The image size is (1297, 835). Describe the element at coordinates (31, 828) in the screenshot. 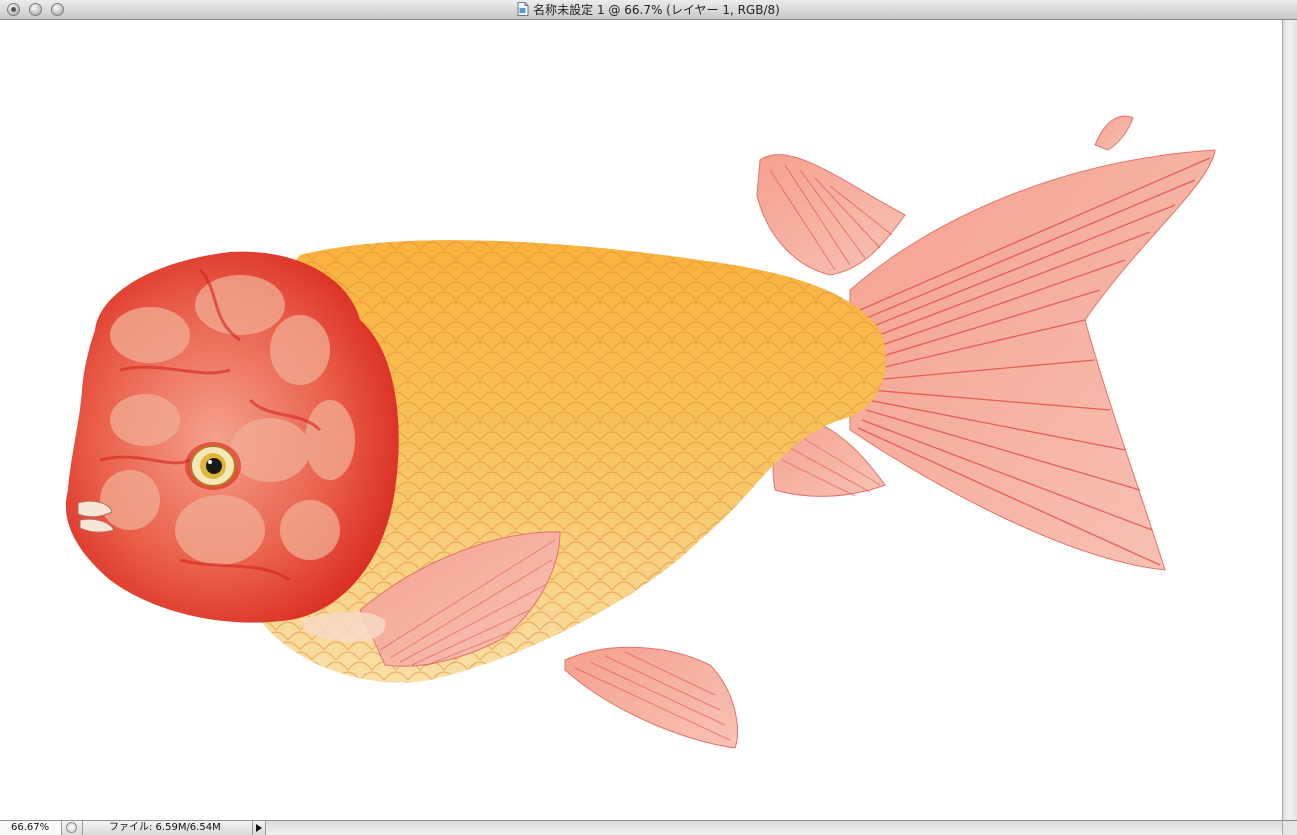

I see `zoom-level-field: 66.67%` at that location.